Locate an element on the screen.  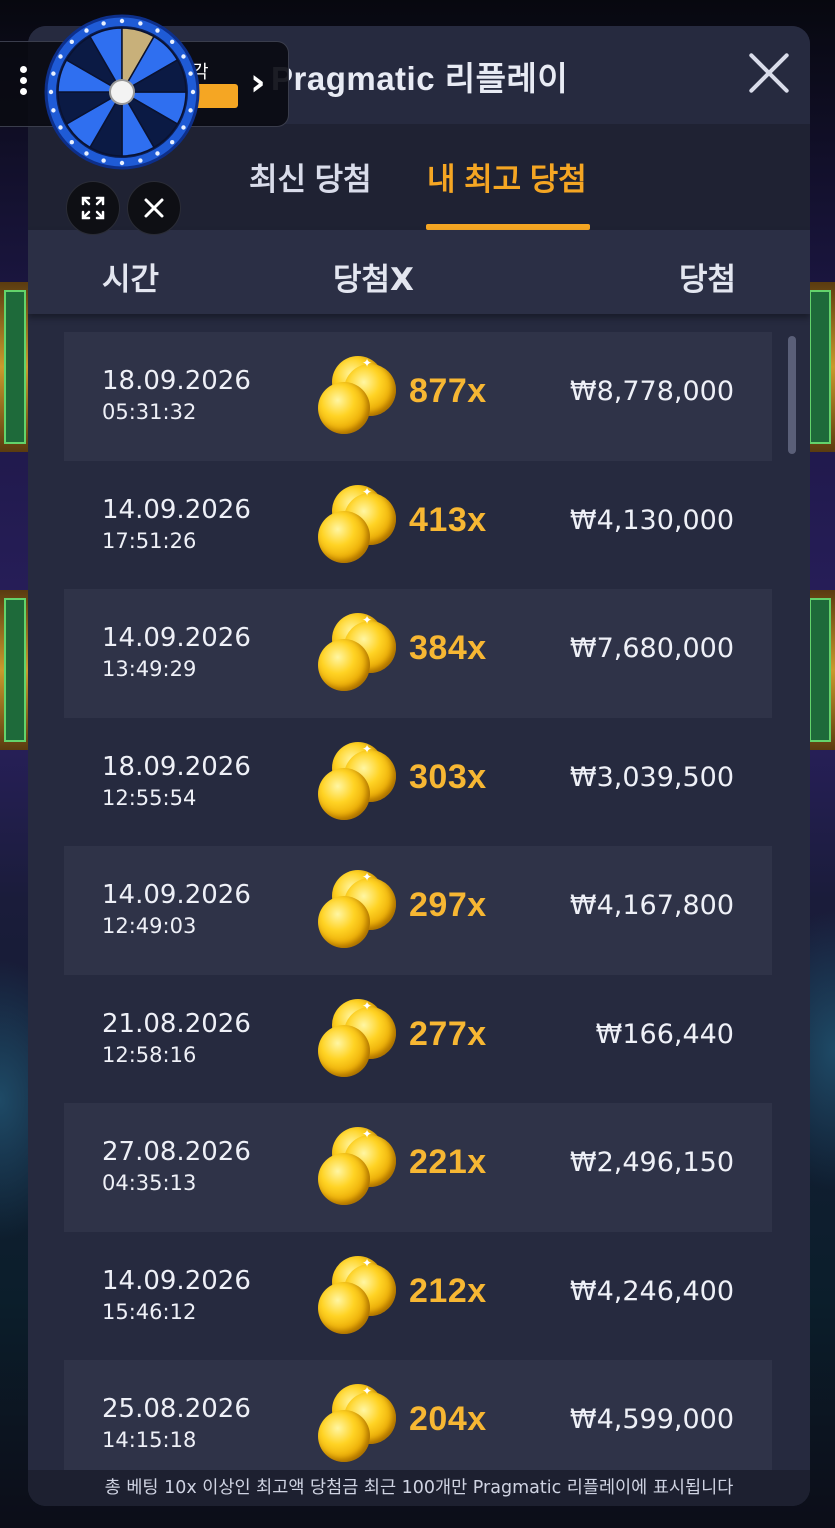
win-time: 15:46:12 is located at coordinates (149, 1311).